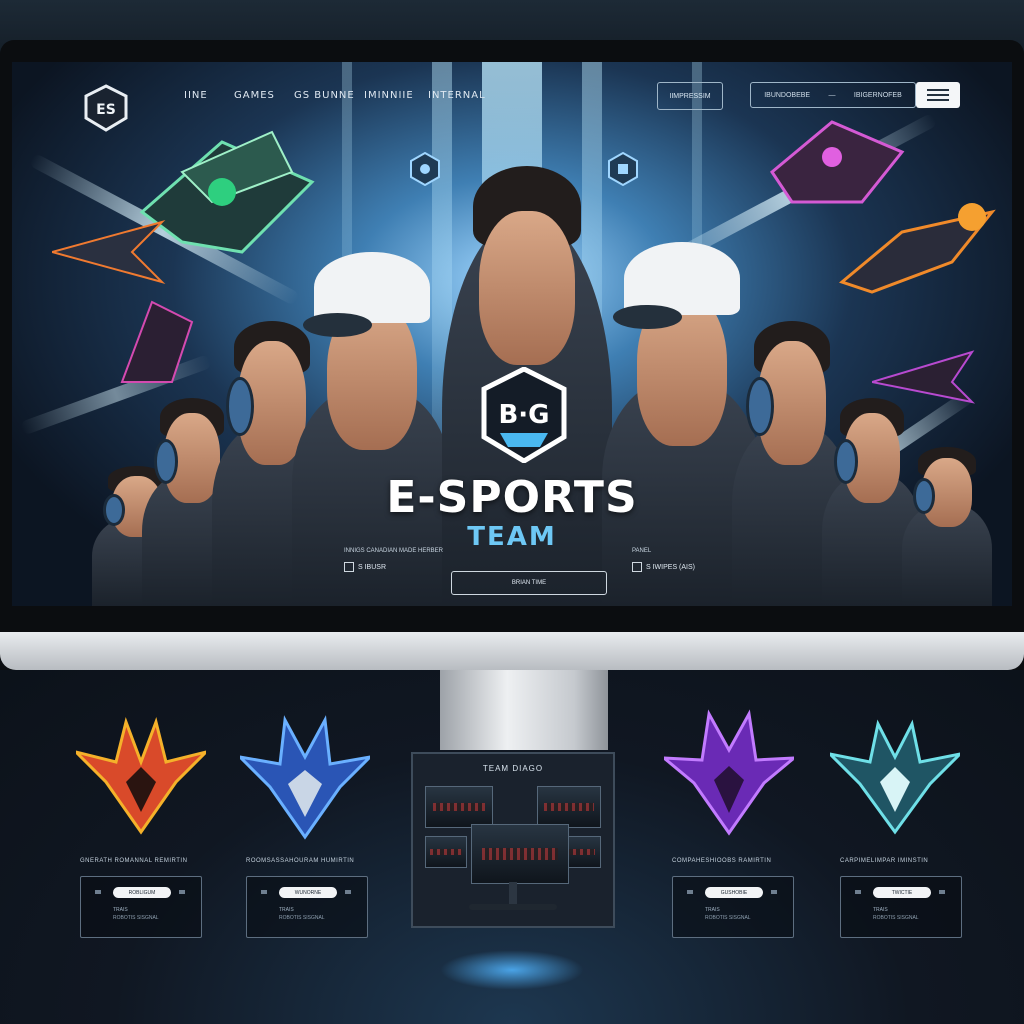  Describe the element at coordinates (513, 893) in the screenshot. I see `mini-stand` at that location.